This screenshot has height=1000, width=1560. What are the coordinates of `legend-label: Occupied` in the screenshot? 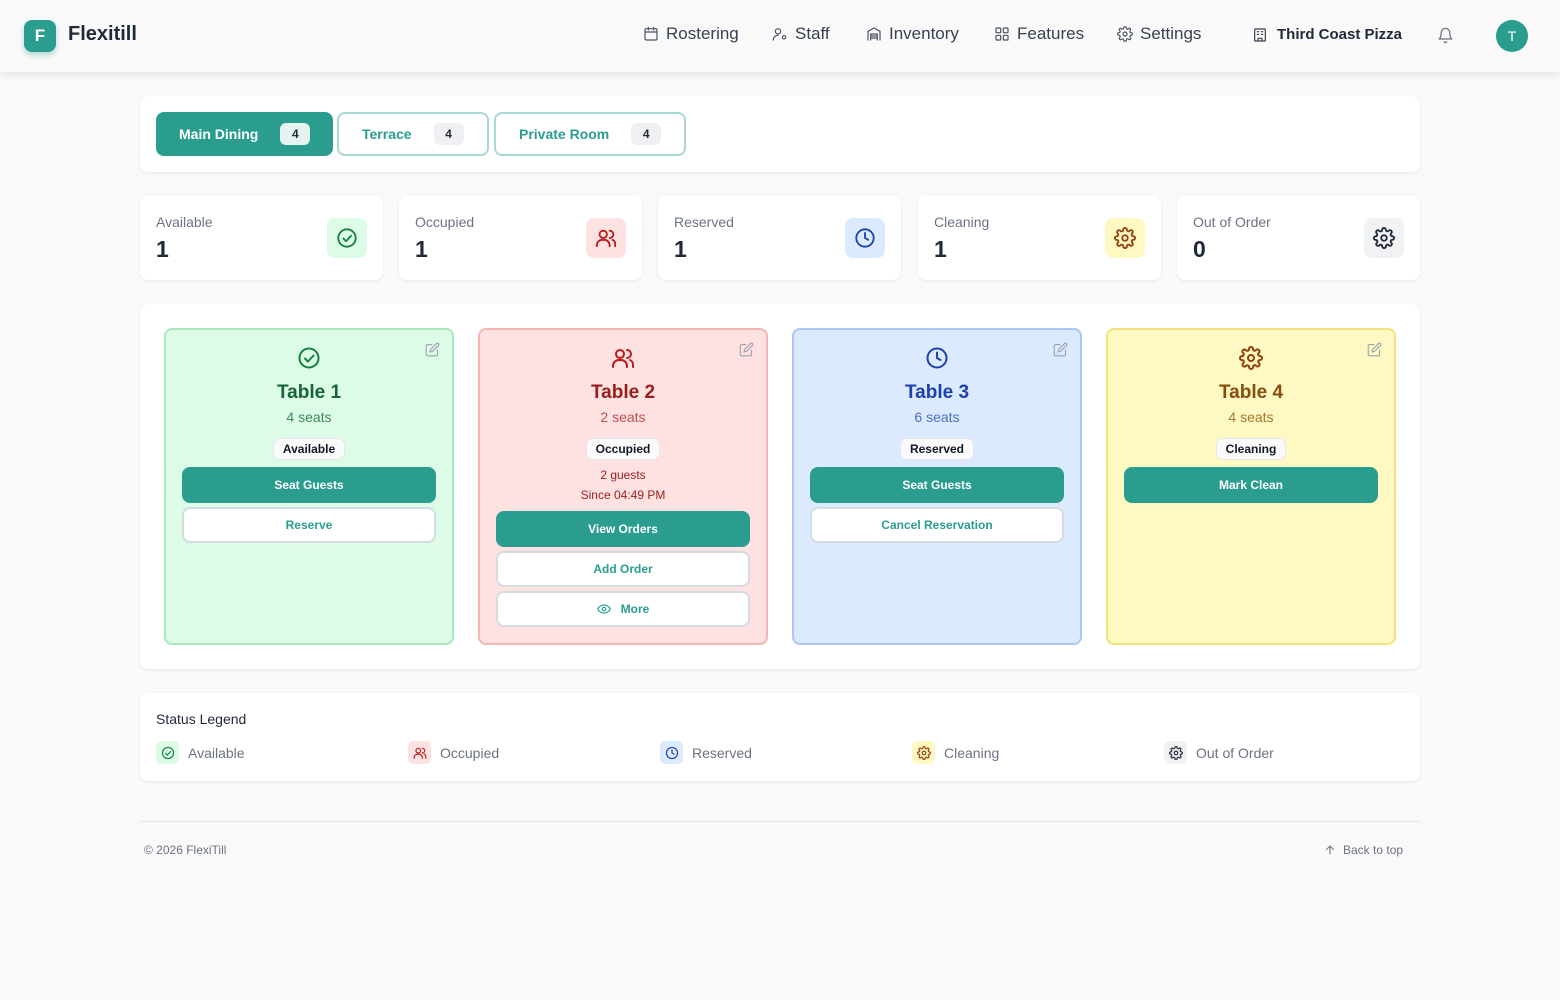 It's located at (470, 752).